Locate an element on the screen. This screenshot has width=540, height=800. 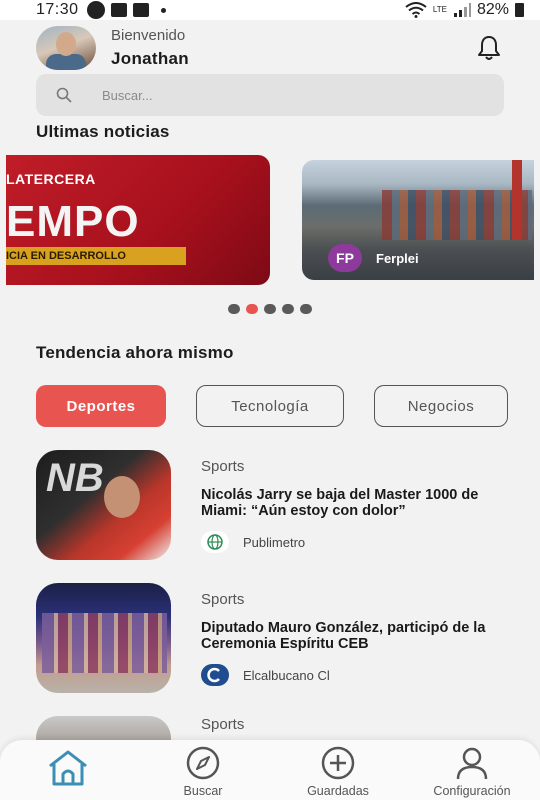
nav-label: Configuración is located at coordinates (472, 791).